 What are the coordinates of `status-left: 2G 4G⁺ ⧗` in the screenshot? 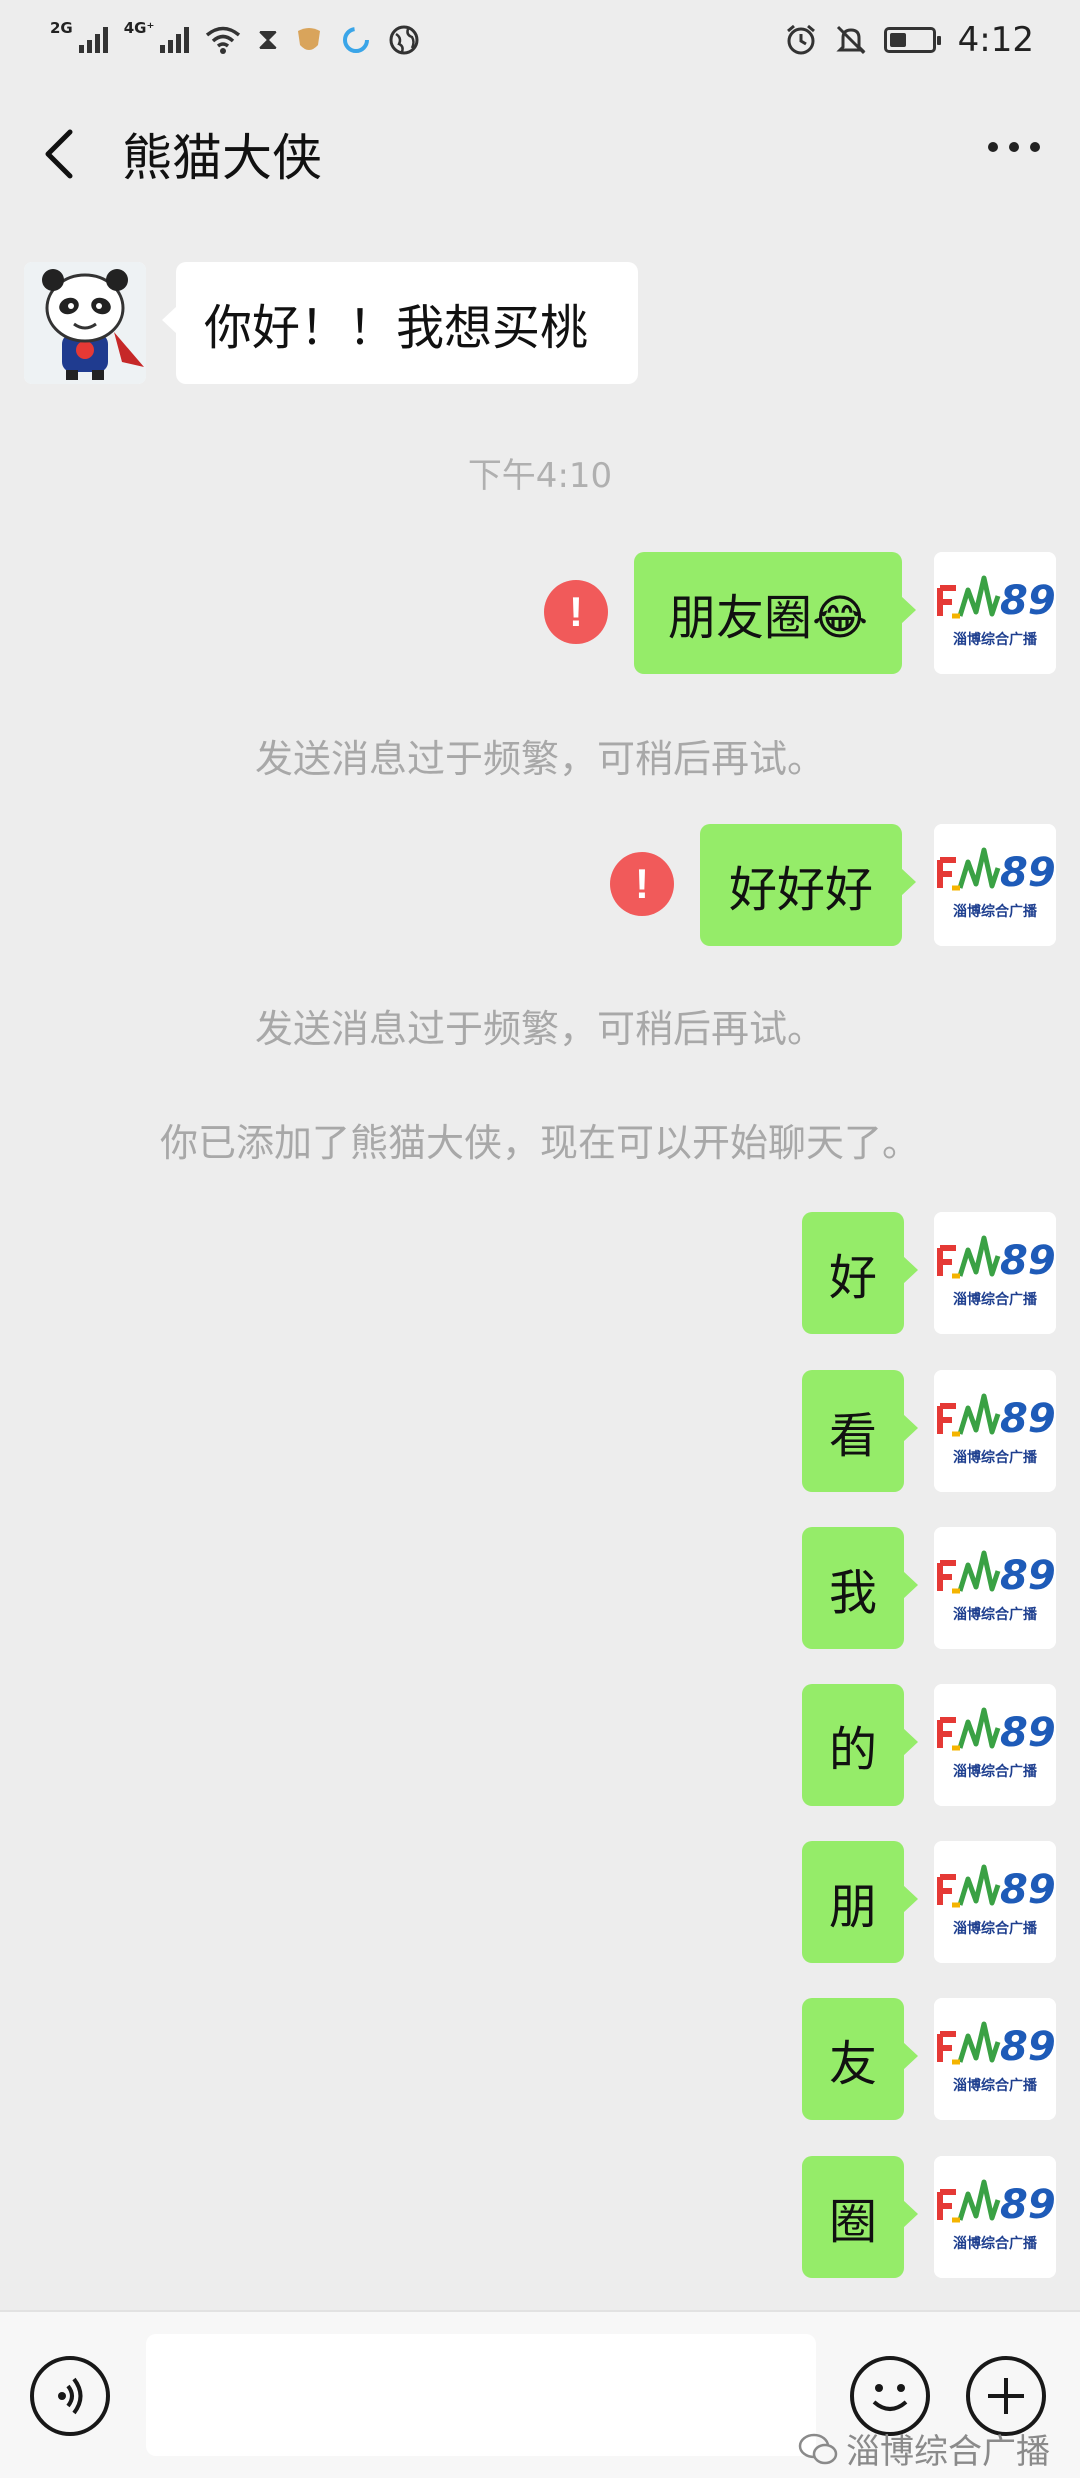 It's located at (235, 38).